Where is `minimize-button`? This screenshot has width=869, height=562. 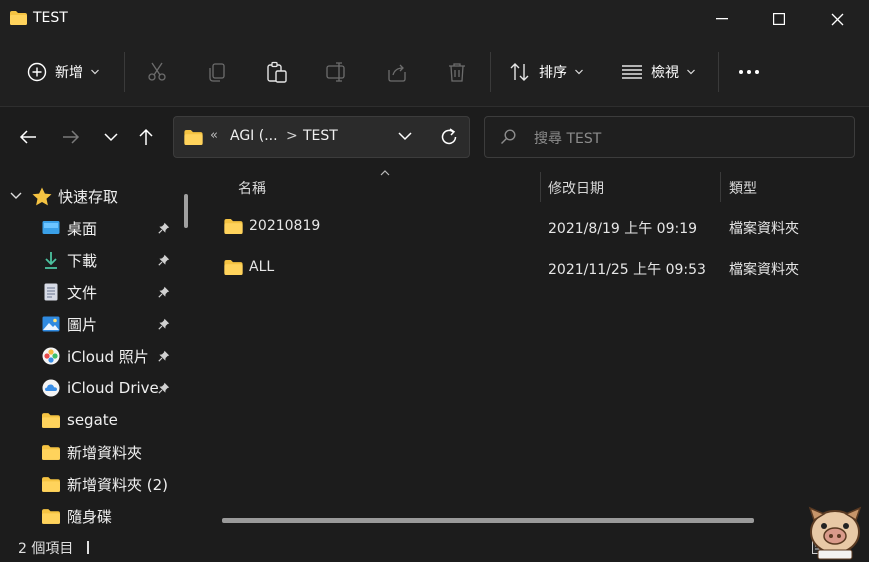 minimize-button is located at coordinates (722, 19).